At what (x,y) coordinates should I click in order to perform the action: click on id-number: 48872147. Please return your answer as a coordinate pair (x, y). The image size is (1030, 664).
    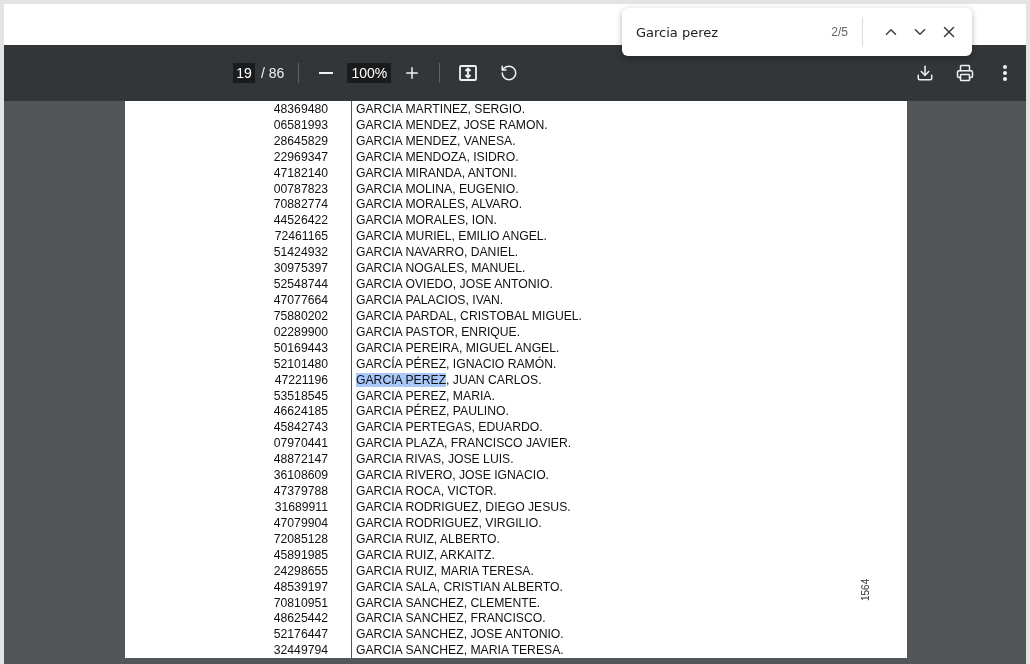
    Looking at the image, I should click on (300, 459).